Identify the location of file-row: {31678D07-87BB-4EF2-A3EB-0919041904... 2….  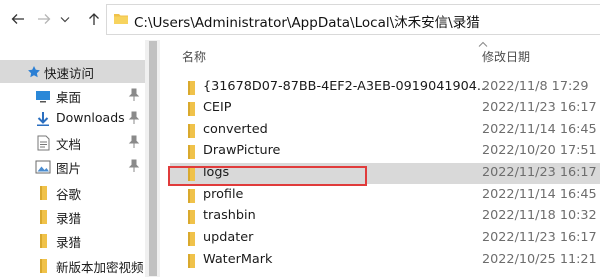
(385, 87).